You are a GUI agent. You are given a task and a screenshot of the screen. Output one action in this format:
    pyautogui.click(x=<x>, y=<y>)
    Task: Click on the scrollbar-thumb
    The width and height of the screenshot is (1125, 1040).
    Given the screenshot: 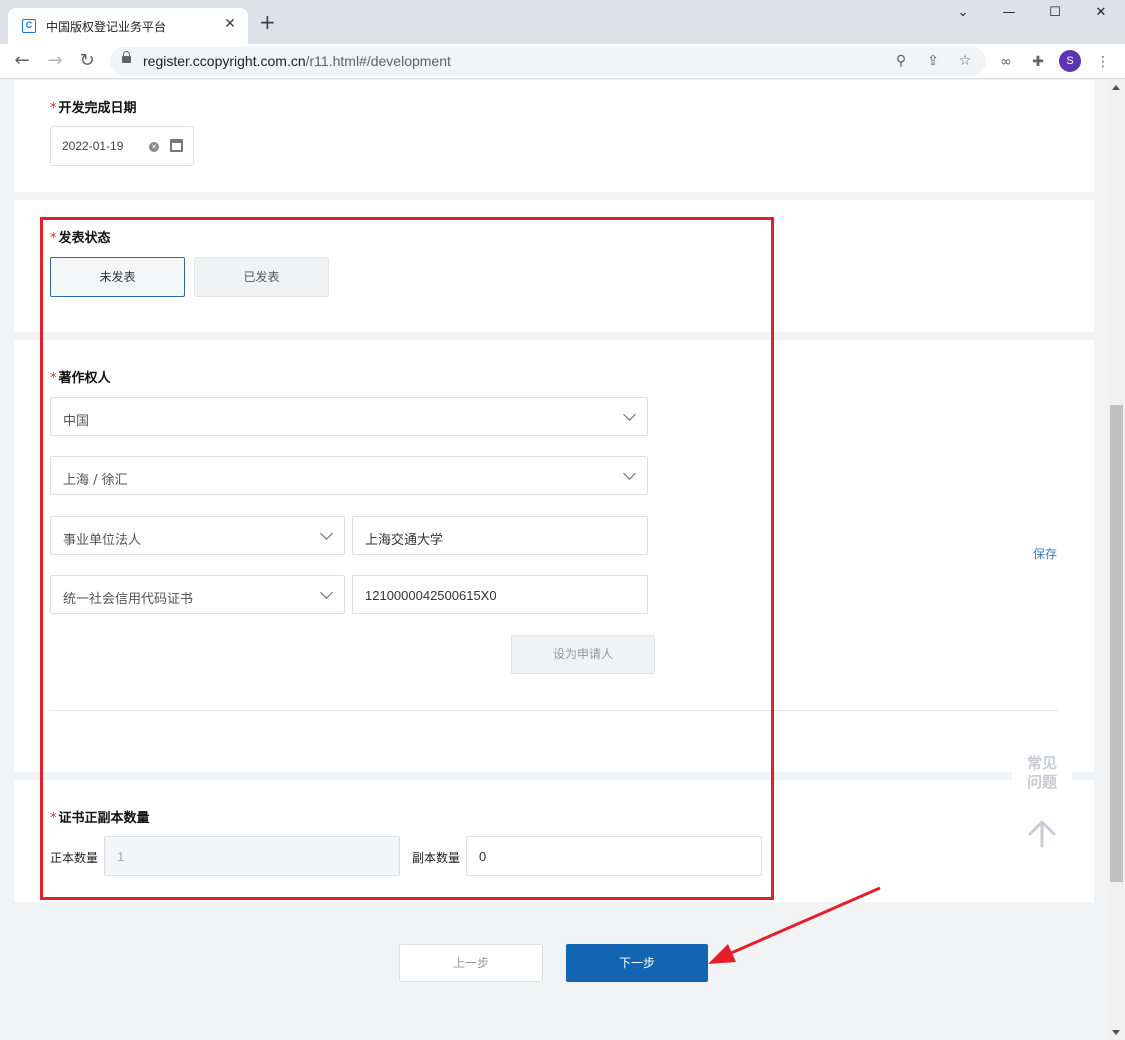 What is the action you would take?
    pyautogui.click(x=1116, y=643)
    